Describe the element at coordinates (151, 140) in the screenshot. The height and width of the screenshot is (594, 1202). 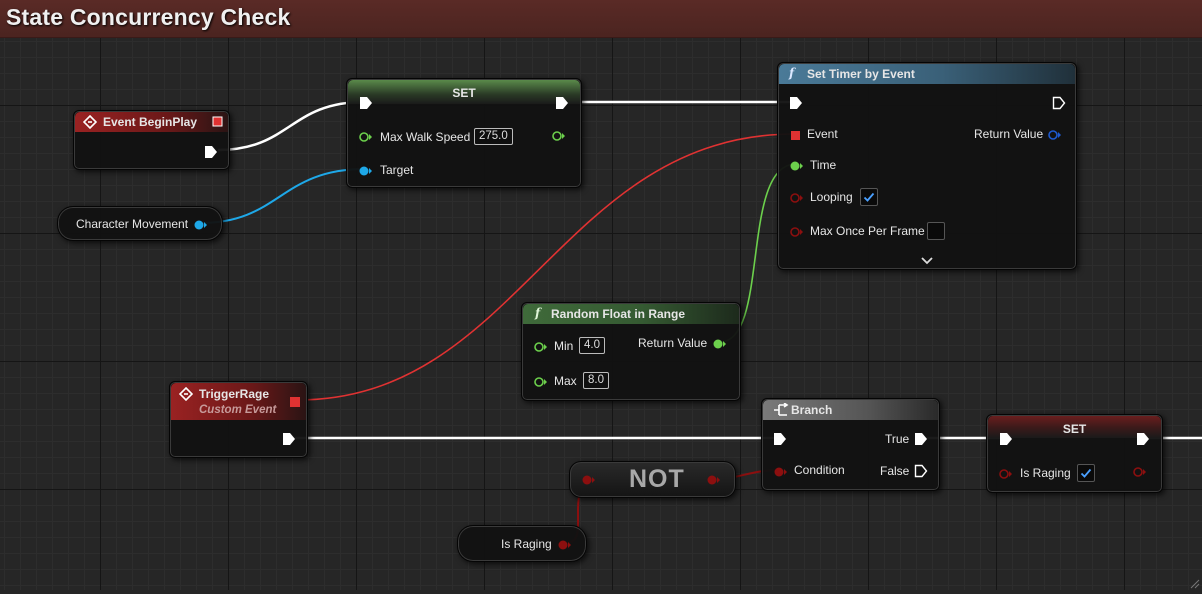
I see `event-beginplay-node: Event BeginPlay` at that location.